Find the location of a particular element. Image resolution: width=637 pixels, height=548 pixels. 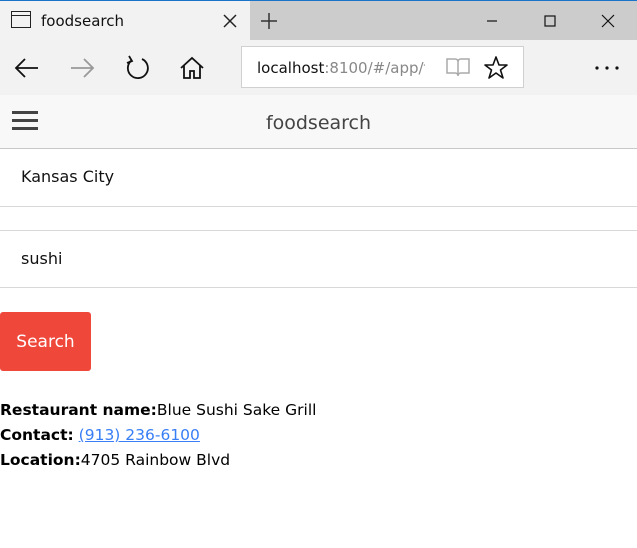

location-label: Location: is located at coordinates (40, 460).